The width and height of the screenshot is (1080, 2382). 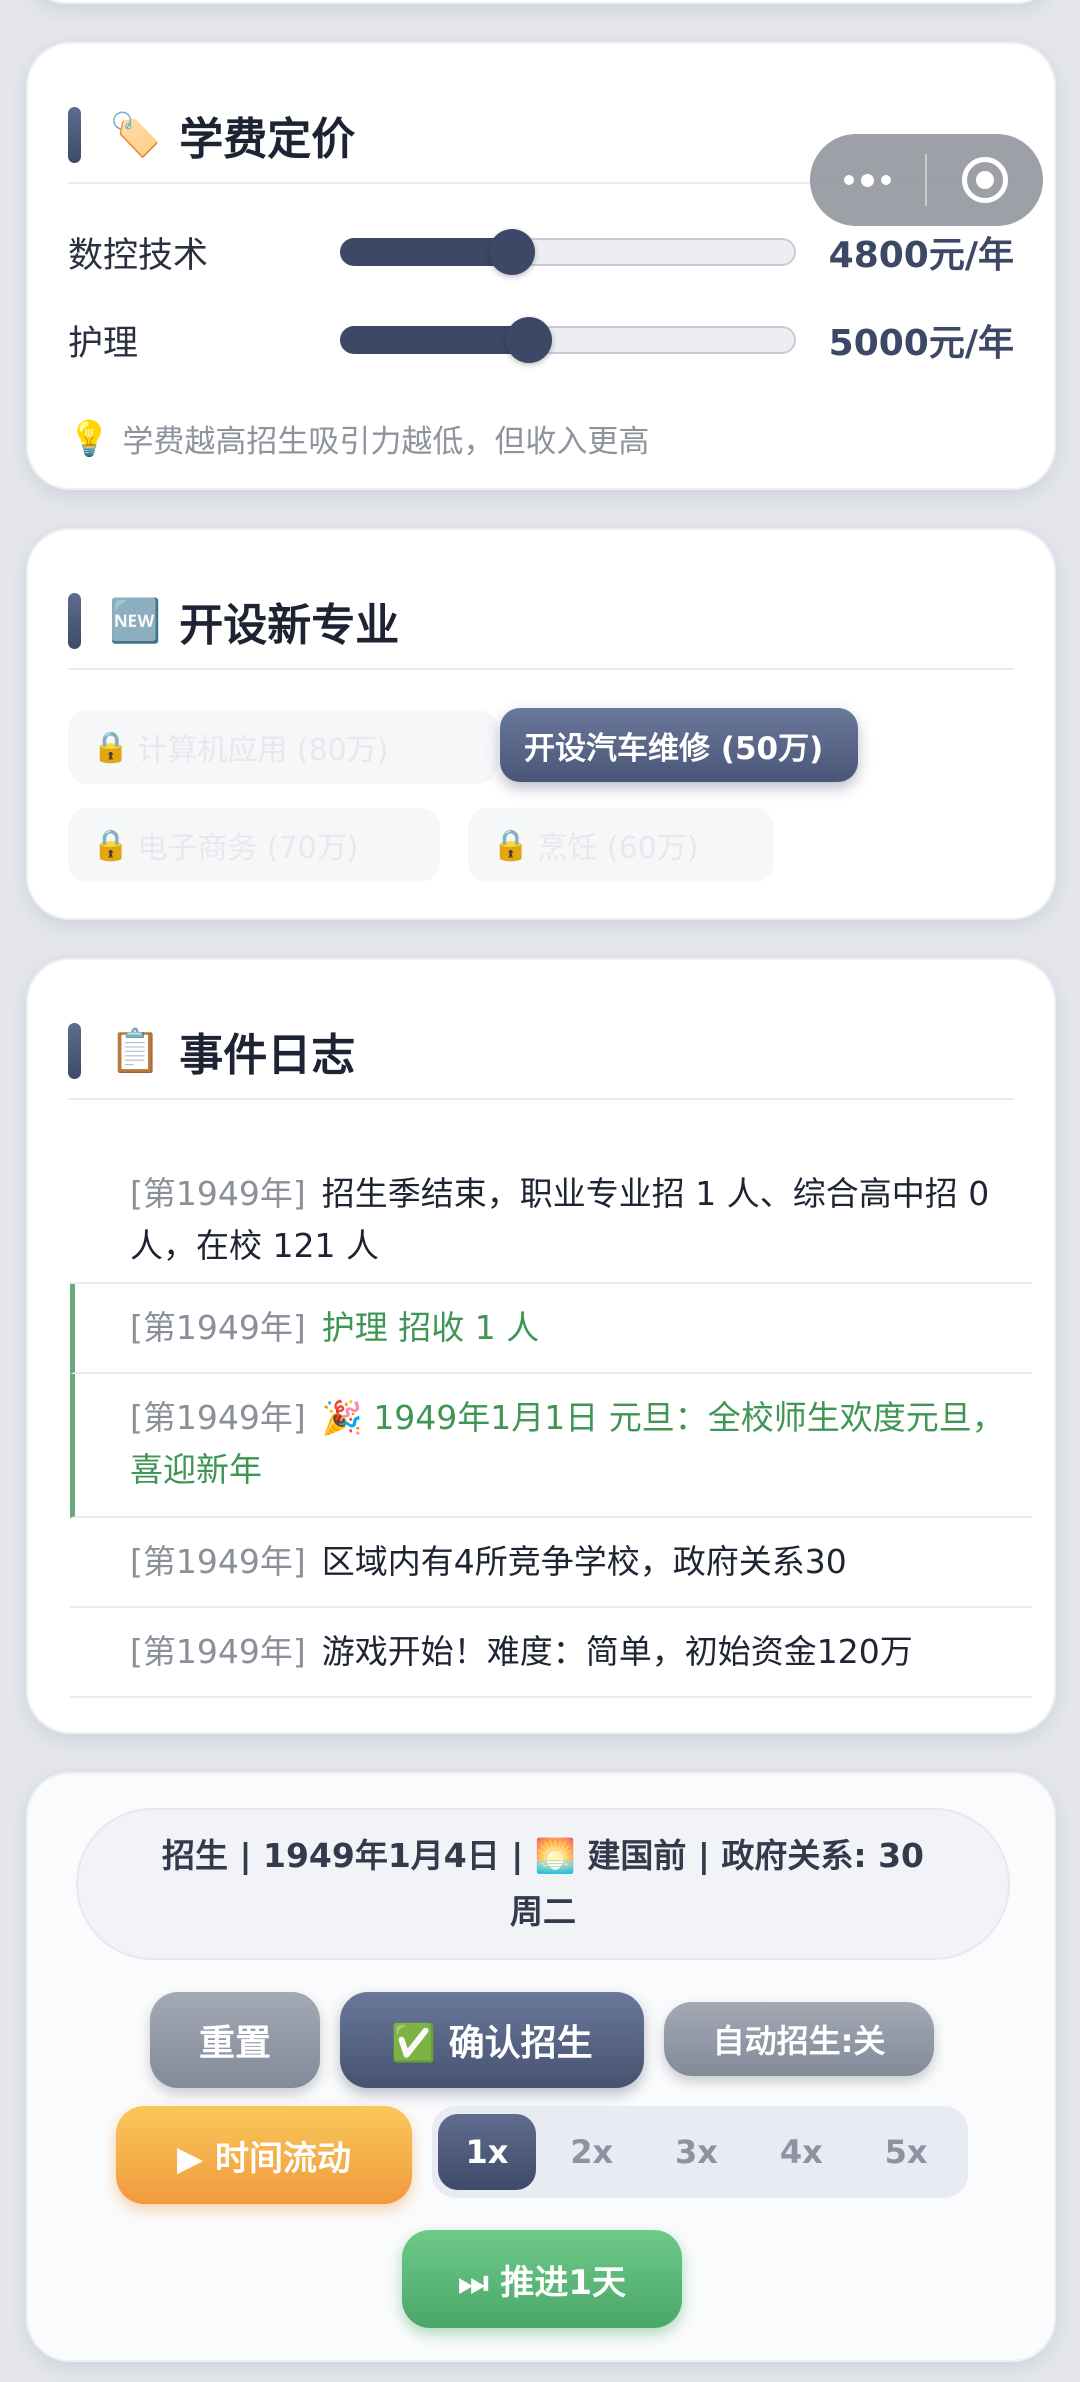 What do you see at coordinates (487, 2152) in the screenshot?
I see `speed-option-1x: 1x` at bounding box center [487, 2152].